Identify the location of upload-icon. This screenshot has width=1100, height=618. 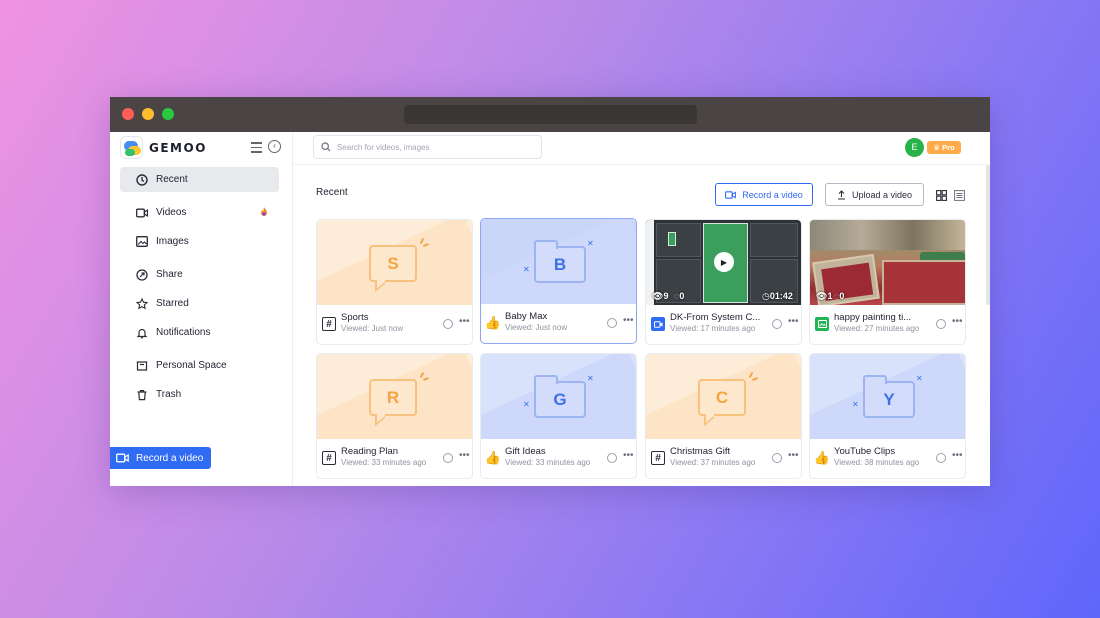
(841, 194).